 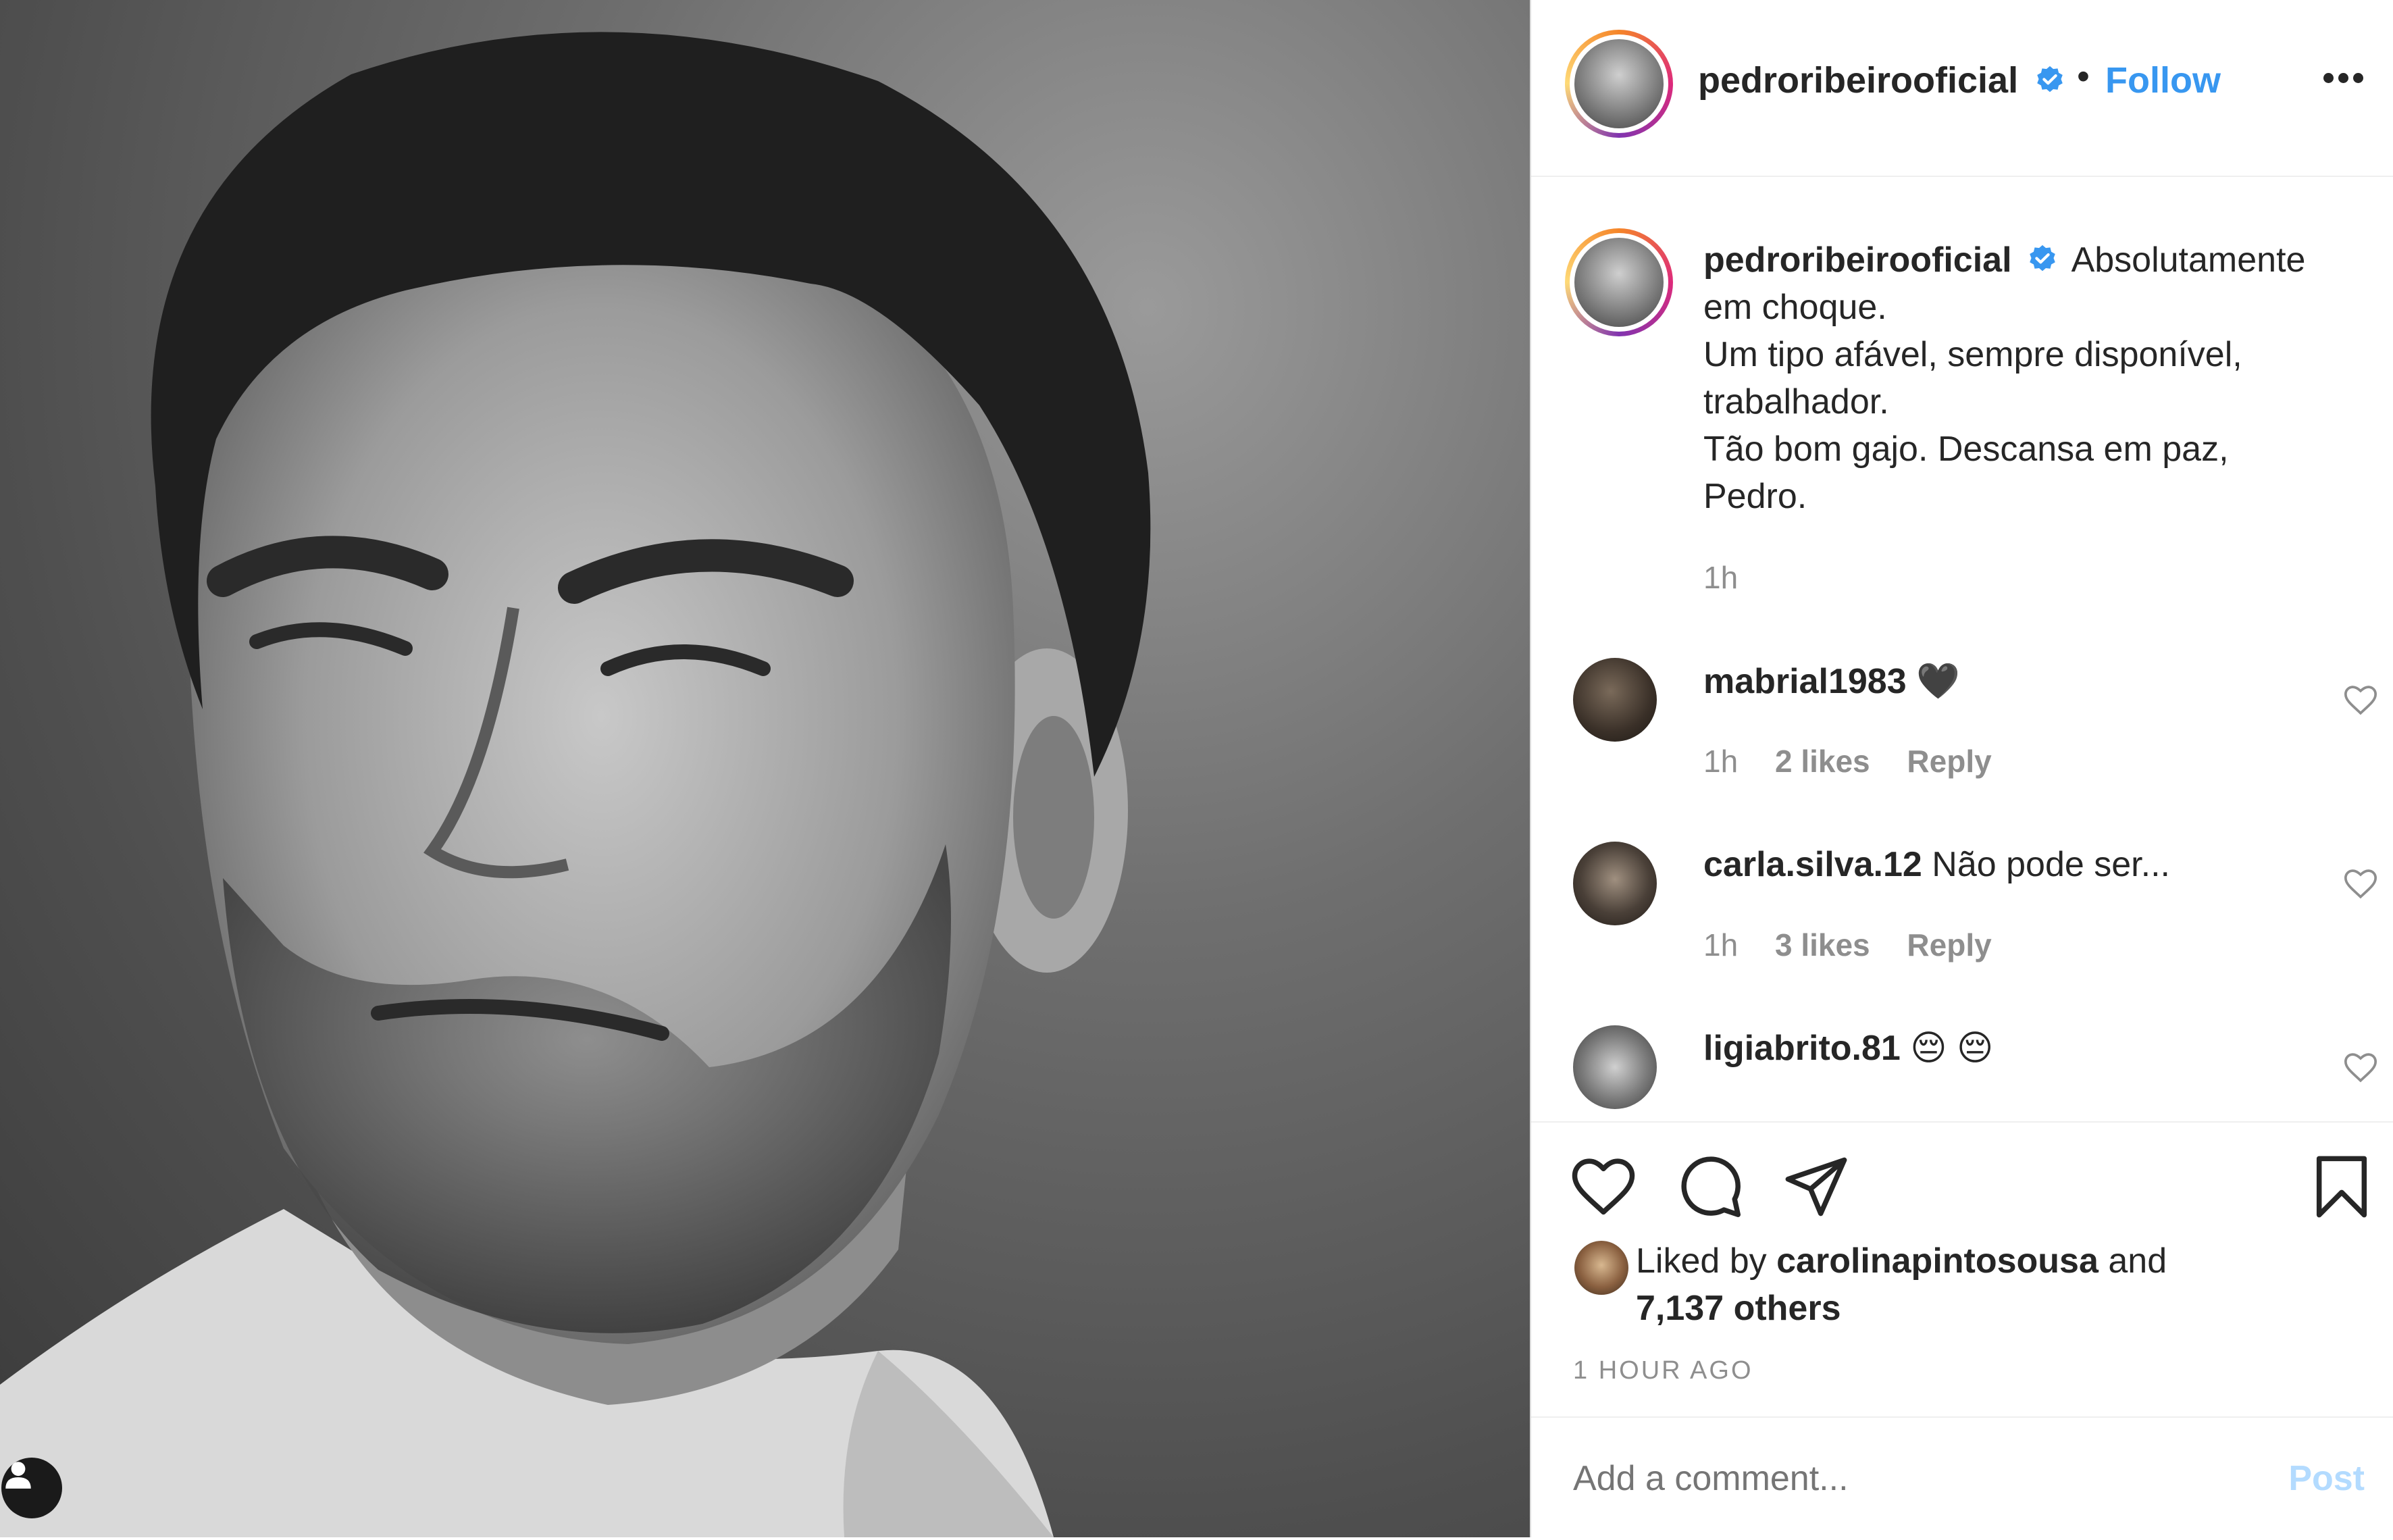 What do you see at coordinates (1937, 1261) in the screenshot?
I see `liked-by-user: carolinapintosousa` at bounding box center [1937, 1261].